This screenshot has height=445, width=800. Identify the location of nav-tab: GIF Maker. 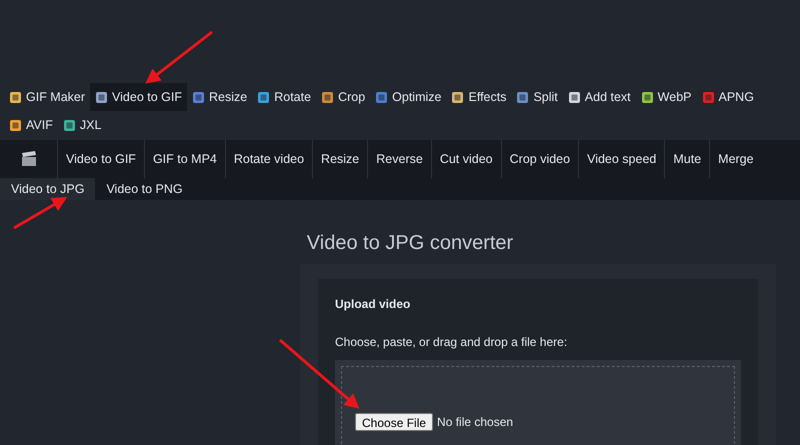
(47, 97).